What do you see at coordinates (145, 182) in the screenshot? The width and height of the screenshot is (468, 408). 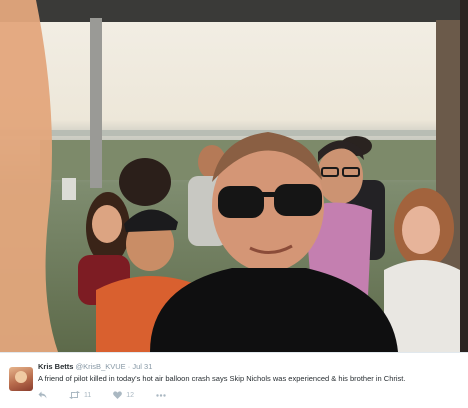 I see `person-back-hair` at bounding box center [145, 182].